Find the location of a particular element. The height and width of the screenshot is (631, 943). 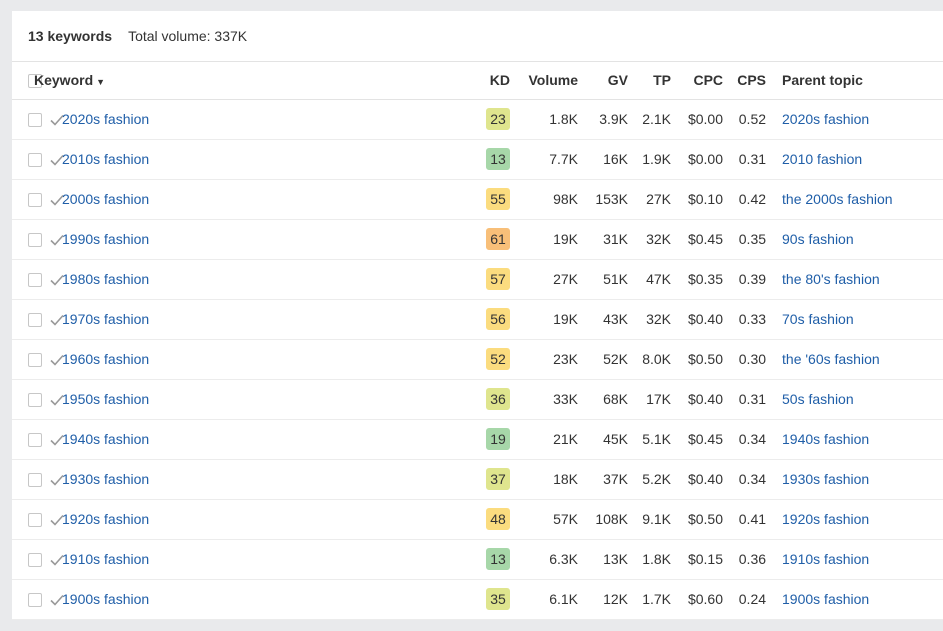

column-keyword: Keyword ▼ is located at coordinates (252, 80).